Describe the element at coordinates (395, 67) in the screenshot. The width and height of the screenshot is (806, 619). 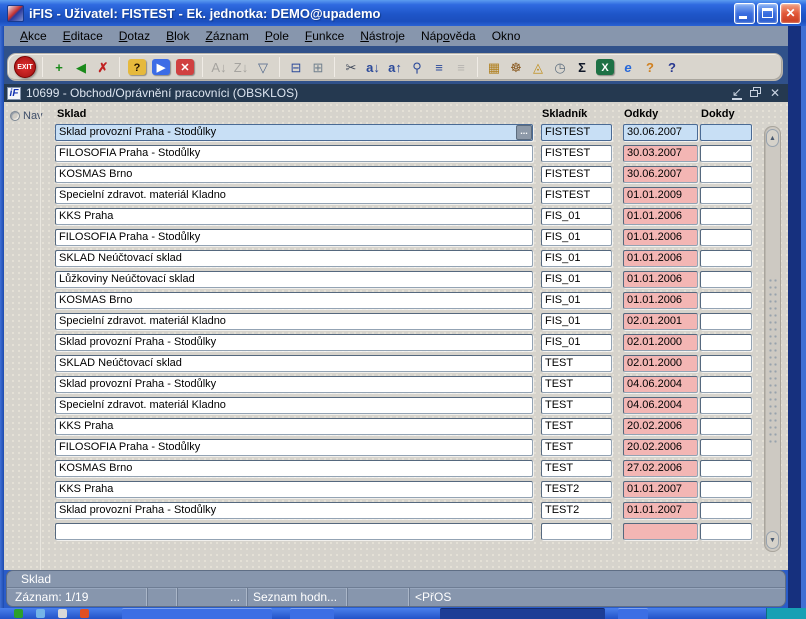
I see `paste-icon: a↑` at that location.